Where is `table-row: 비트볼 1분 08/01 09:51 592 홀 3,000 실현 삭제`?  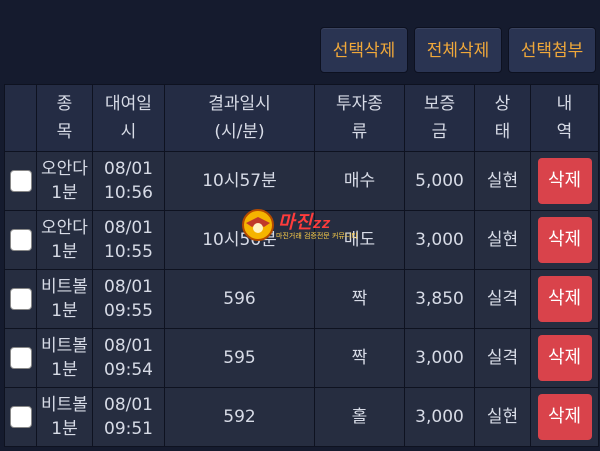
table-row: 비트볼 1분 08/01 09:51 592 홀 3,000 실현 삭제 is located at coordinates (301, 417).